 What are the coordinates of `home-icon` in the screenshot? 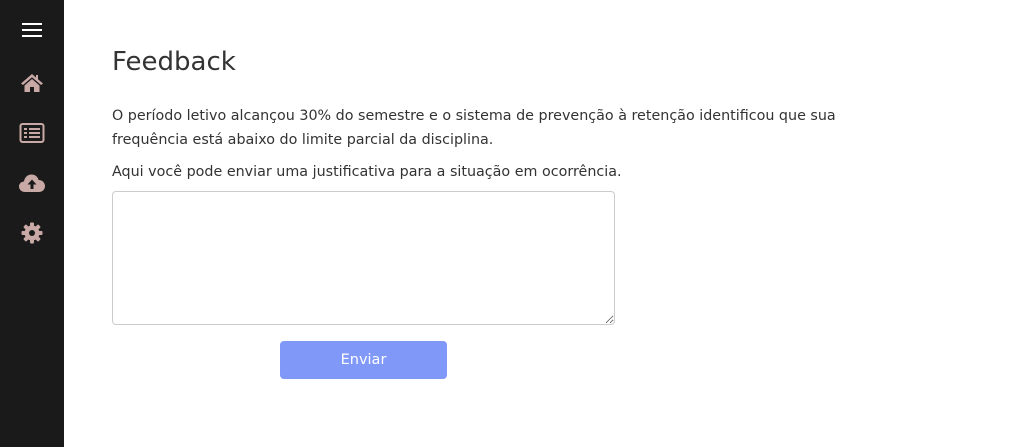 It's located at (32, 83).